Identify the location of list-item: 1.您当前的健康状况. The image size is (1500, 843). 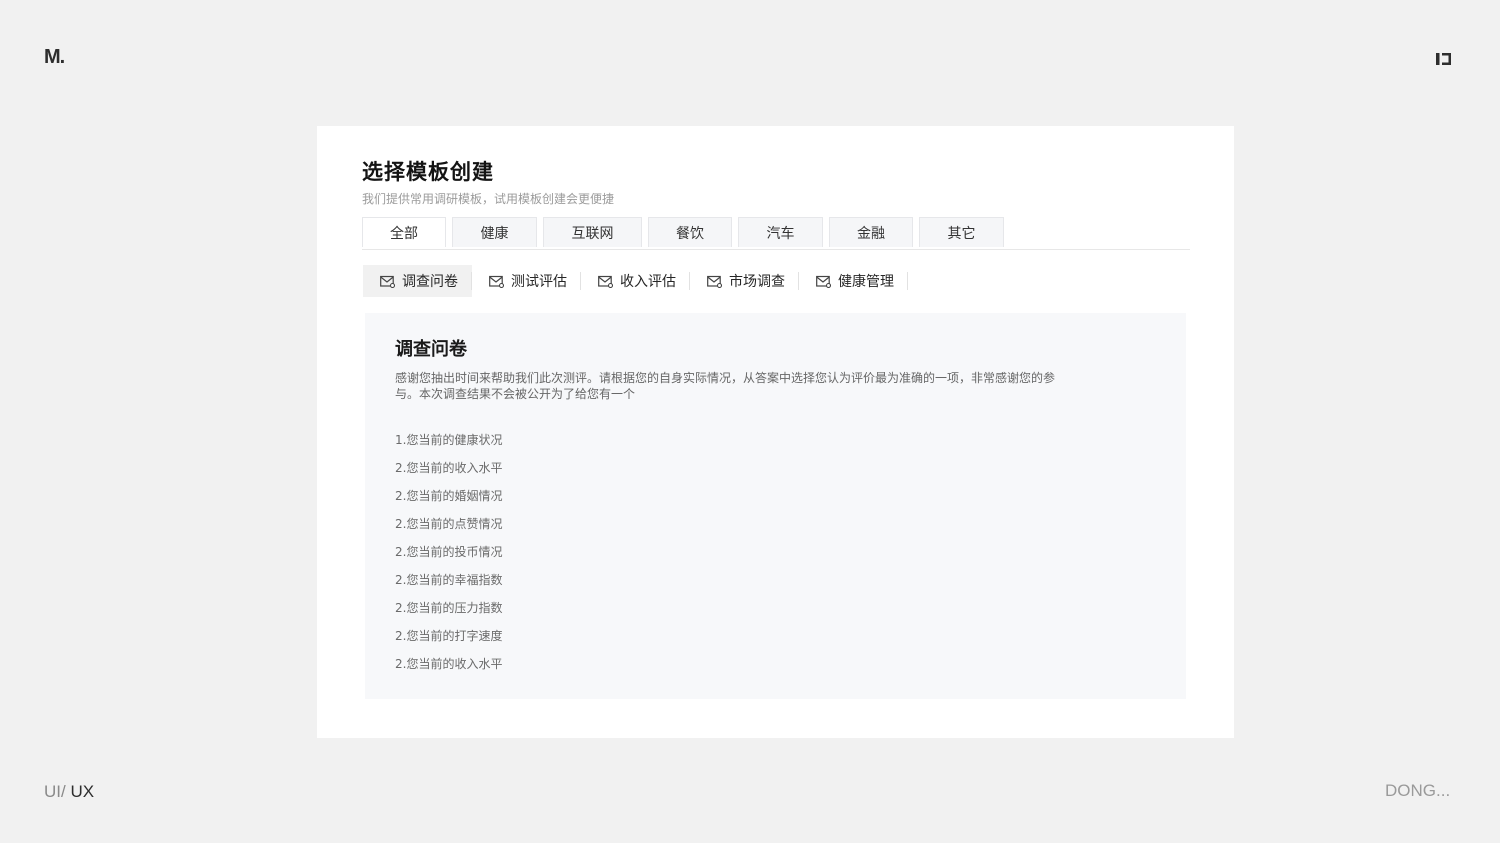
(449, 440).